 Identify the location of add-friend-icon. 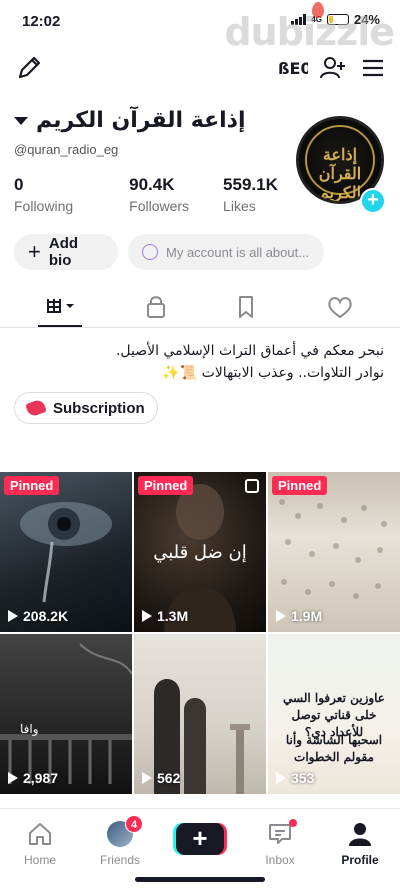
(333, 68).